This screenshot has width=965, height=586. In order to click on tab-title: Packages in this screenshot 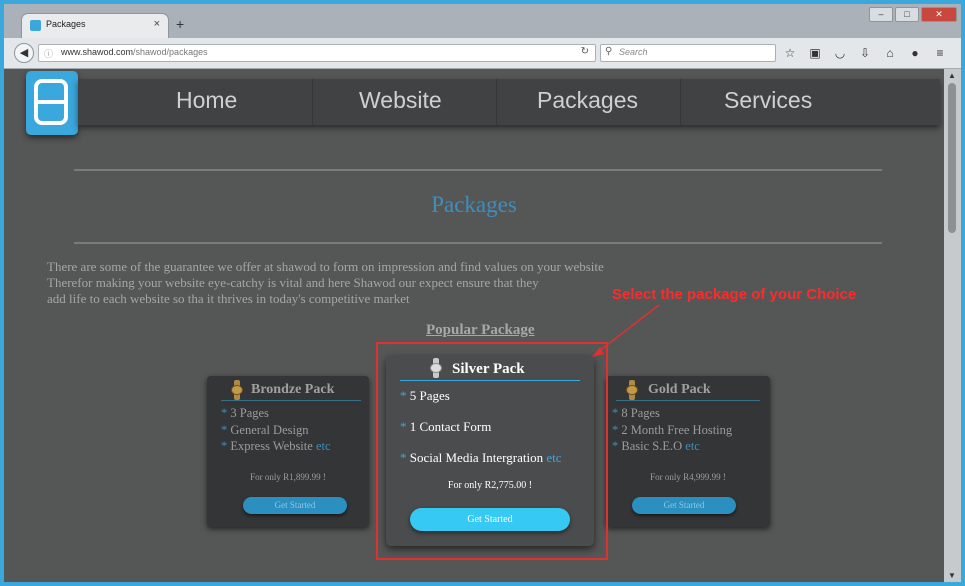, I will do `click(66, 24)`.